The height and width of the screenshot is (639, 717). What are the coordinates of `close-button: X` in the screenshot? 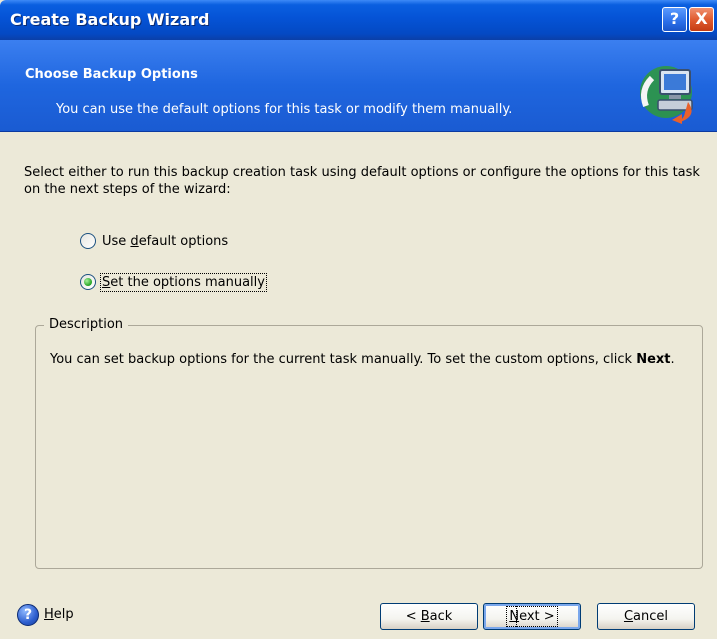 It's located at (701, 19).